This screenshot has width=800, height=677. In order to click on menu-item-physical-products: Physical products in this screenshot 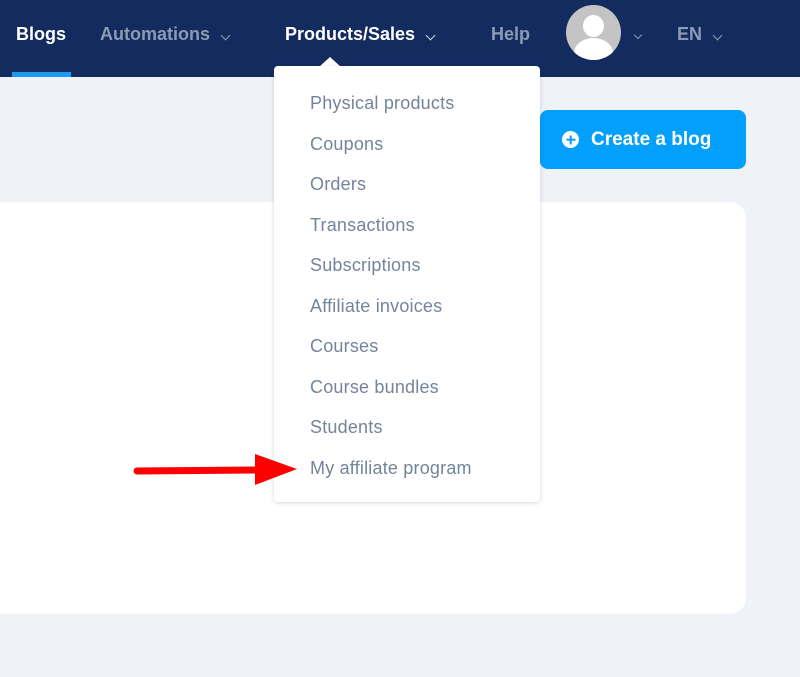, I will do `click(407, 110)`.